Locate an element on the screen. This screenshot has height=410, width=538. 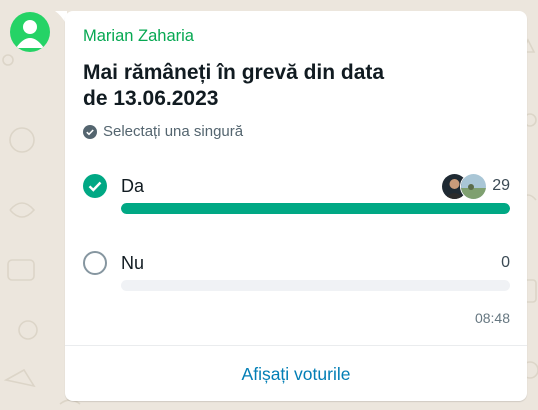
poll-option-label: Da is located at coordinates (133, 186).